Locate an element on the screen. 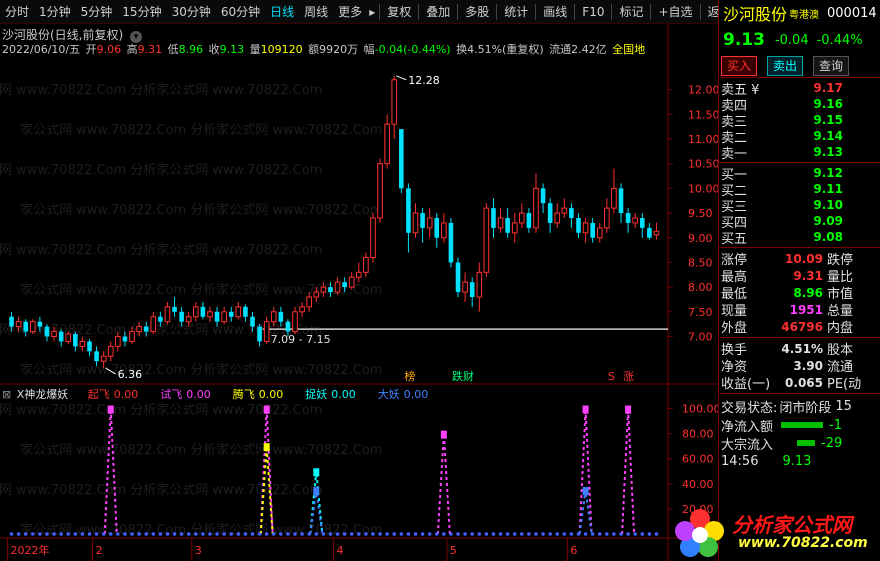 The width and height of the screenshot is (880, 561). buy-button: 买入 is located at coordinates (739, 65).